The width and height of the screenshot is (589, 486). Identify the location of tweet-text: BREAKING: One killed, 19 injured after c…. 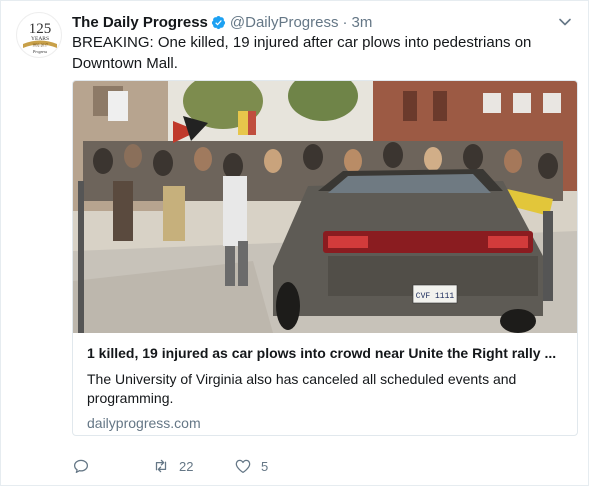
(302, 53).